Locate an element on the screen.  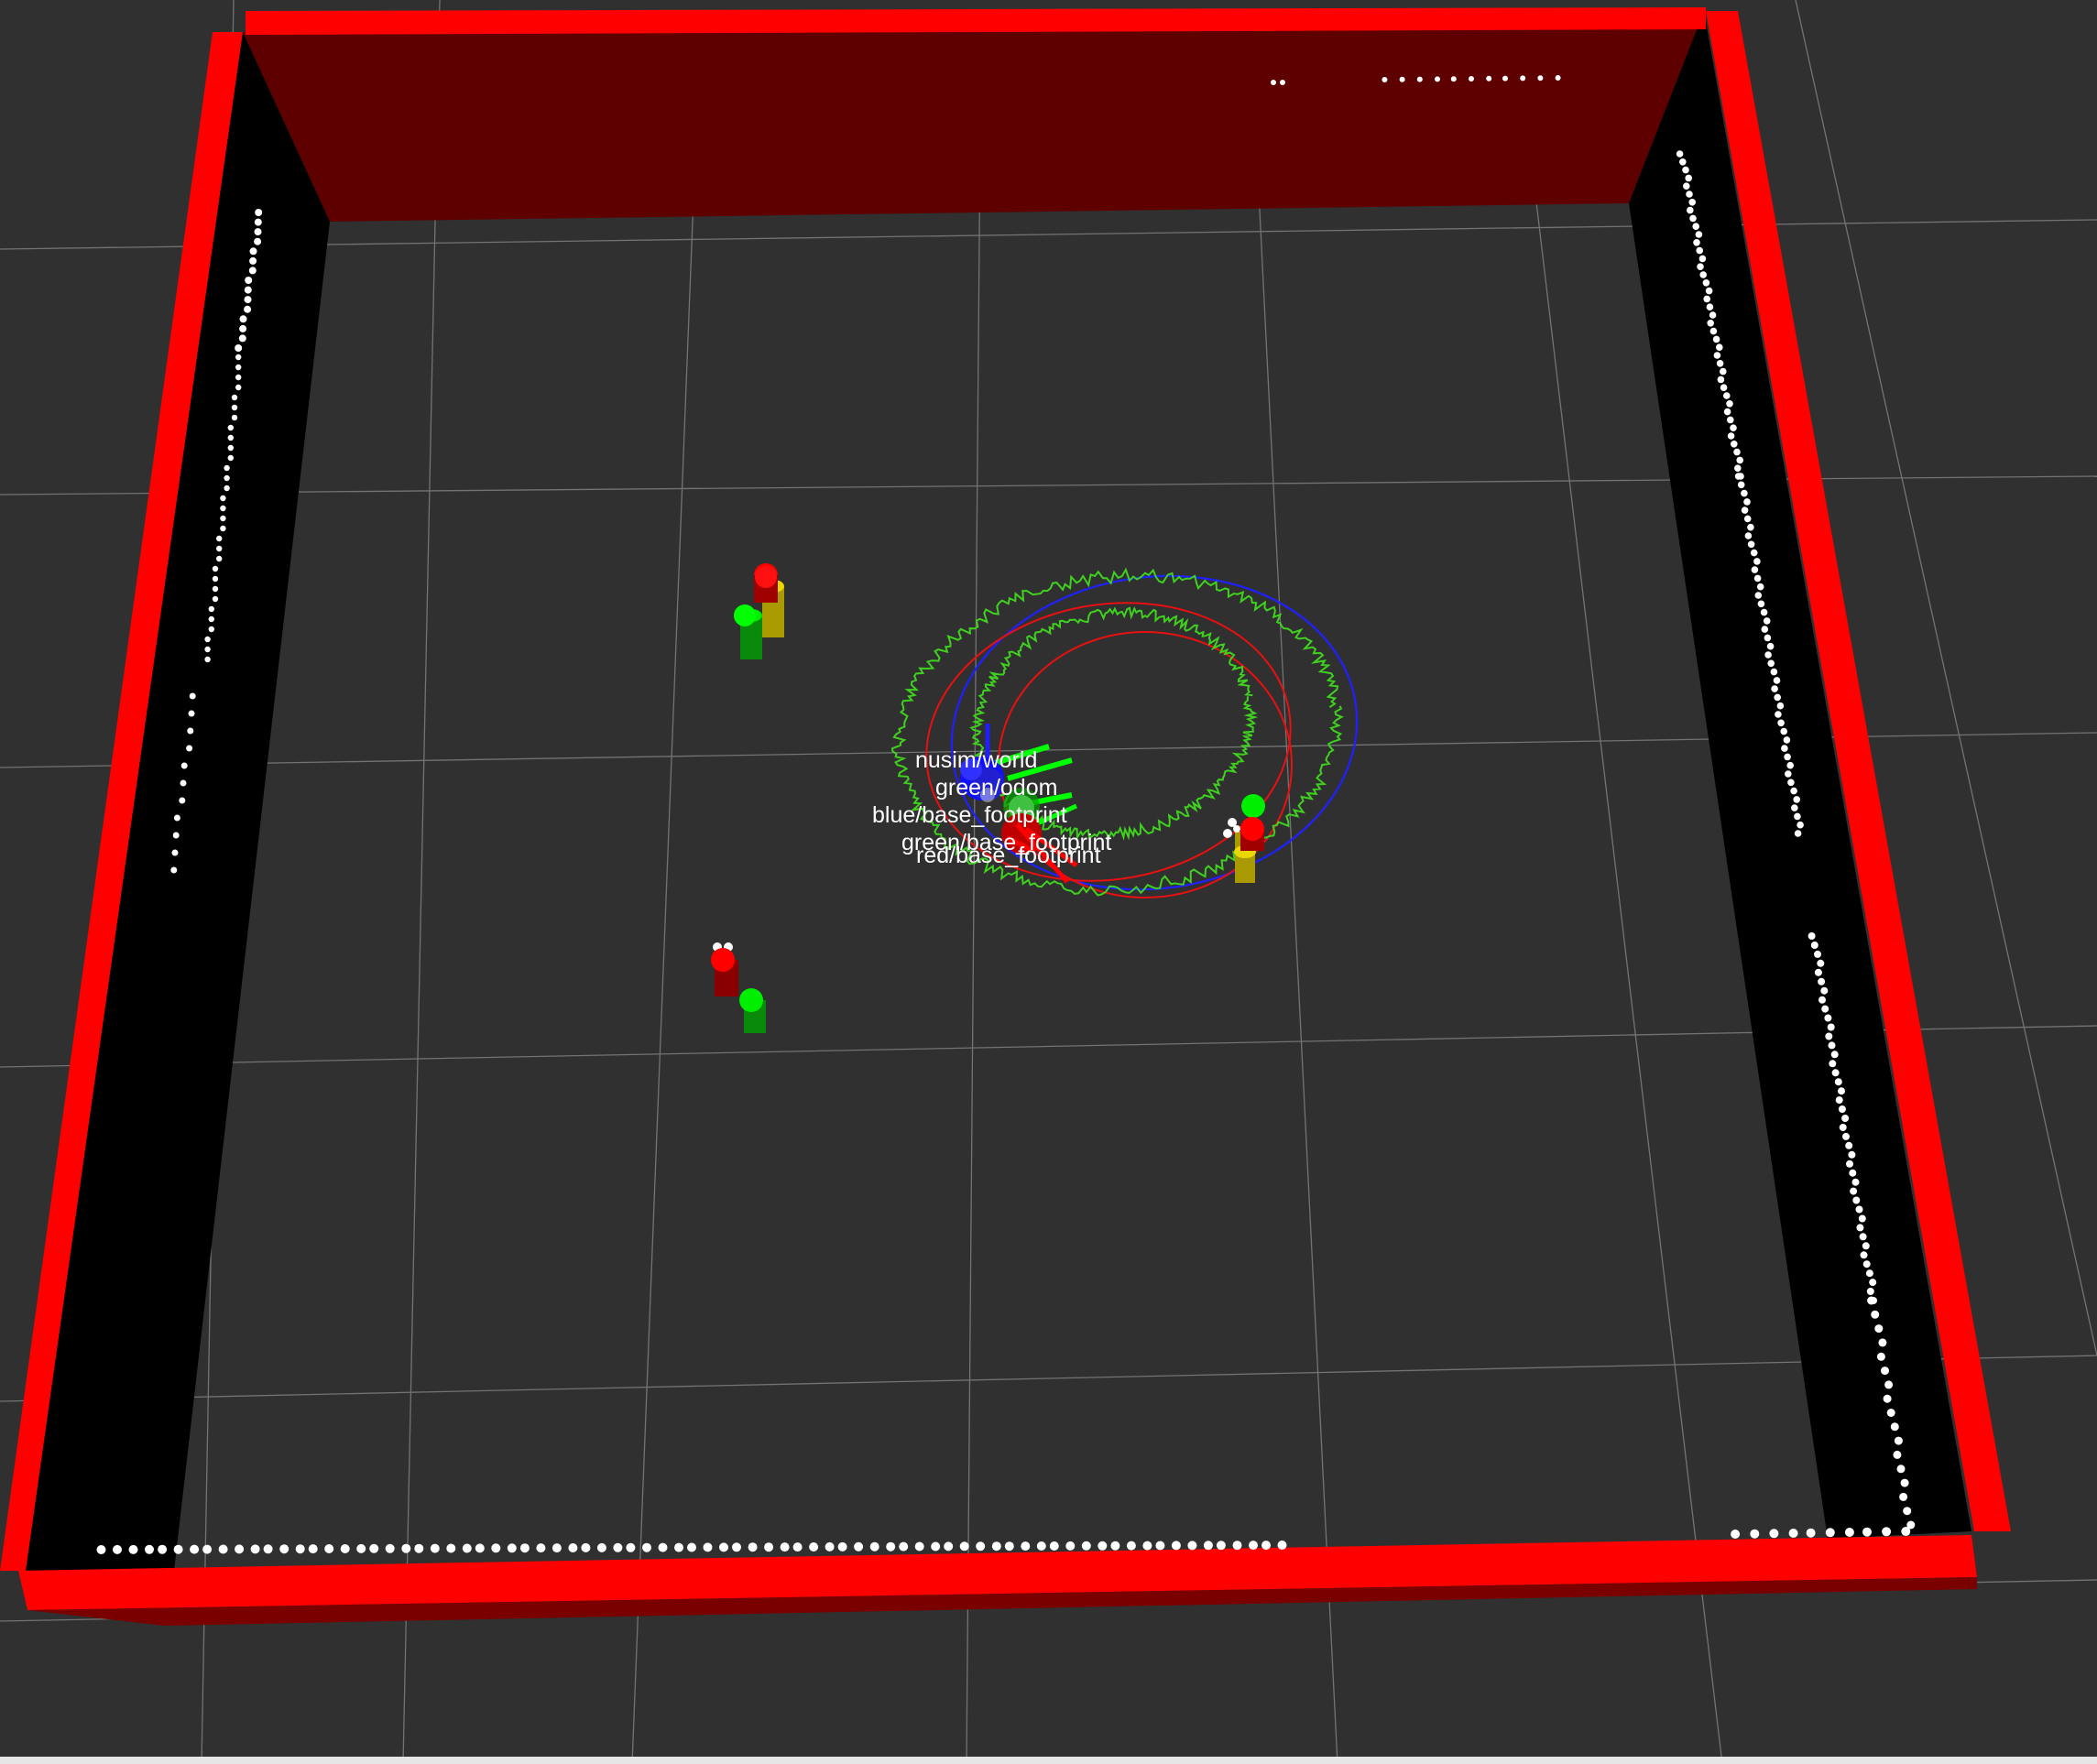
left-wall-inner is located at coordinates (178, 801).